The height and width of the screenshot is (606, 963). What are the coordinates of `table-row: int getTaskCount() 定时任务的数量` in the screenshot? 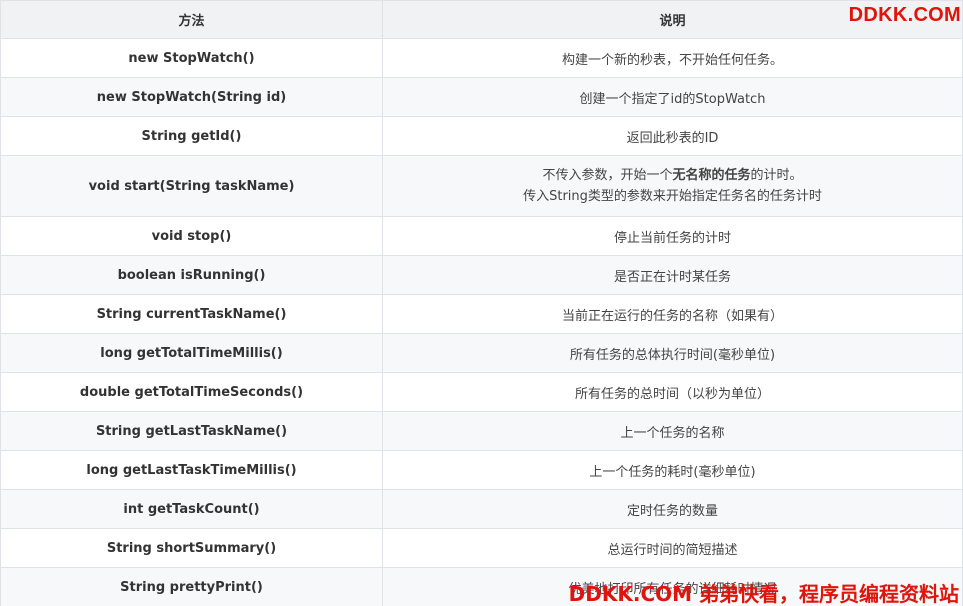 It's located at (481, 509).